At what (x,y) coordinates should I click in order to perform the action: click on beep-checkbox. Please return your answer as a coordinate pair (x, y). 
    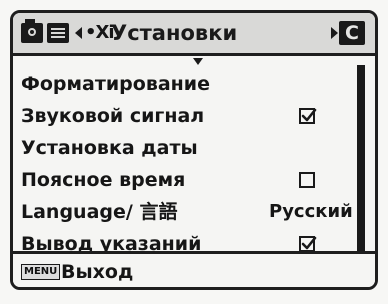
    Looking at the image, I should click on (308, 116).